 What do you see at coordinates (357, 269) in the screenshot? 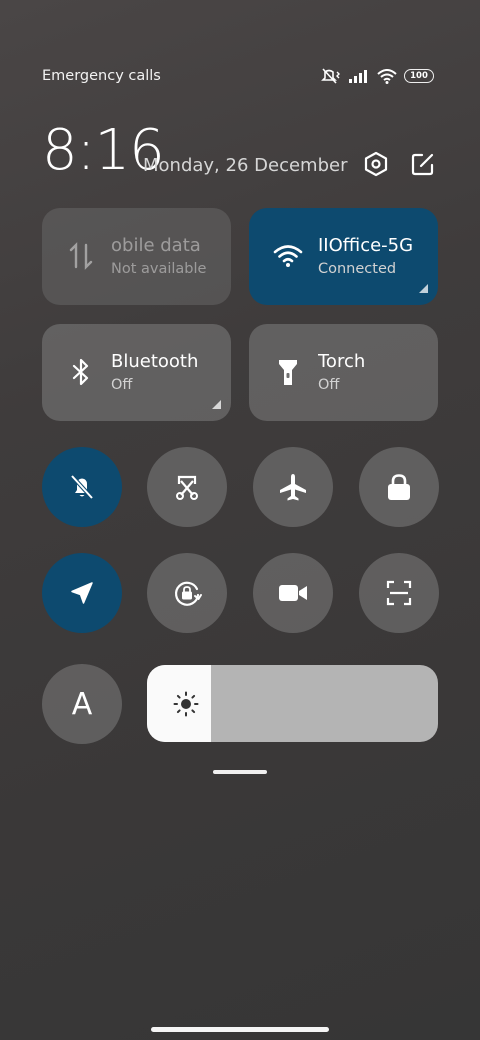
I see `tile-subtitle: Connected` at bounding box center [357, 269].